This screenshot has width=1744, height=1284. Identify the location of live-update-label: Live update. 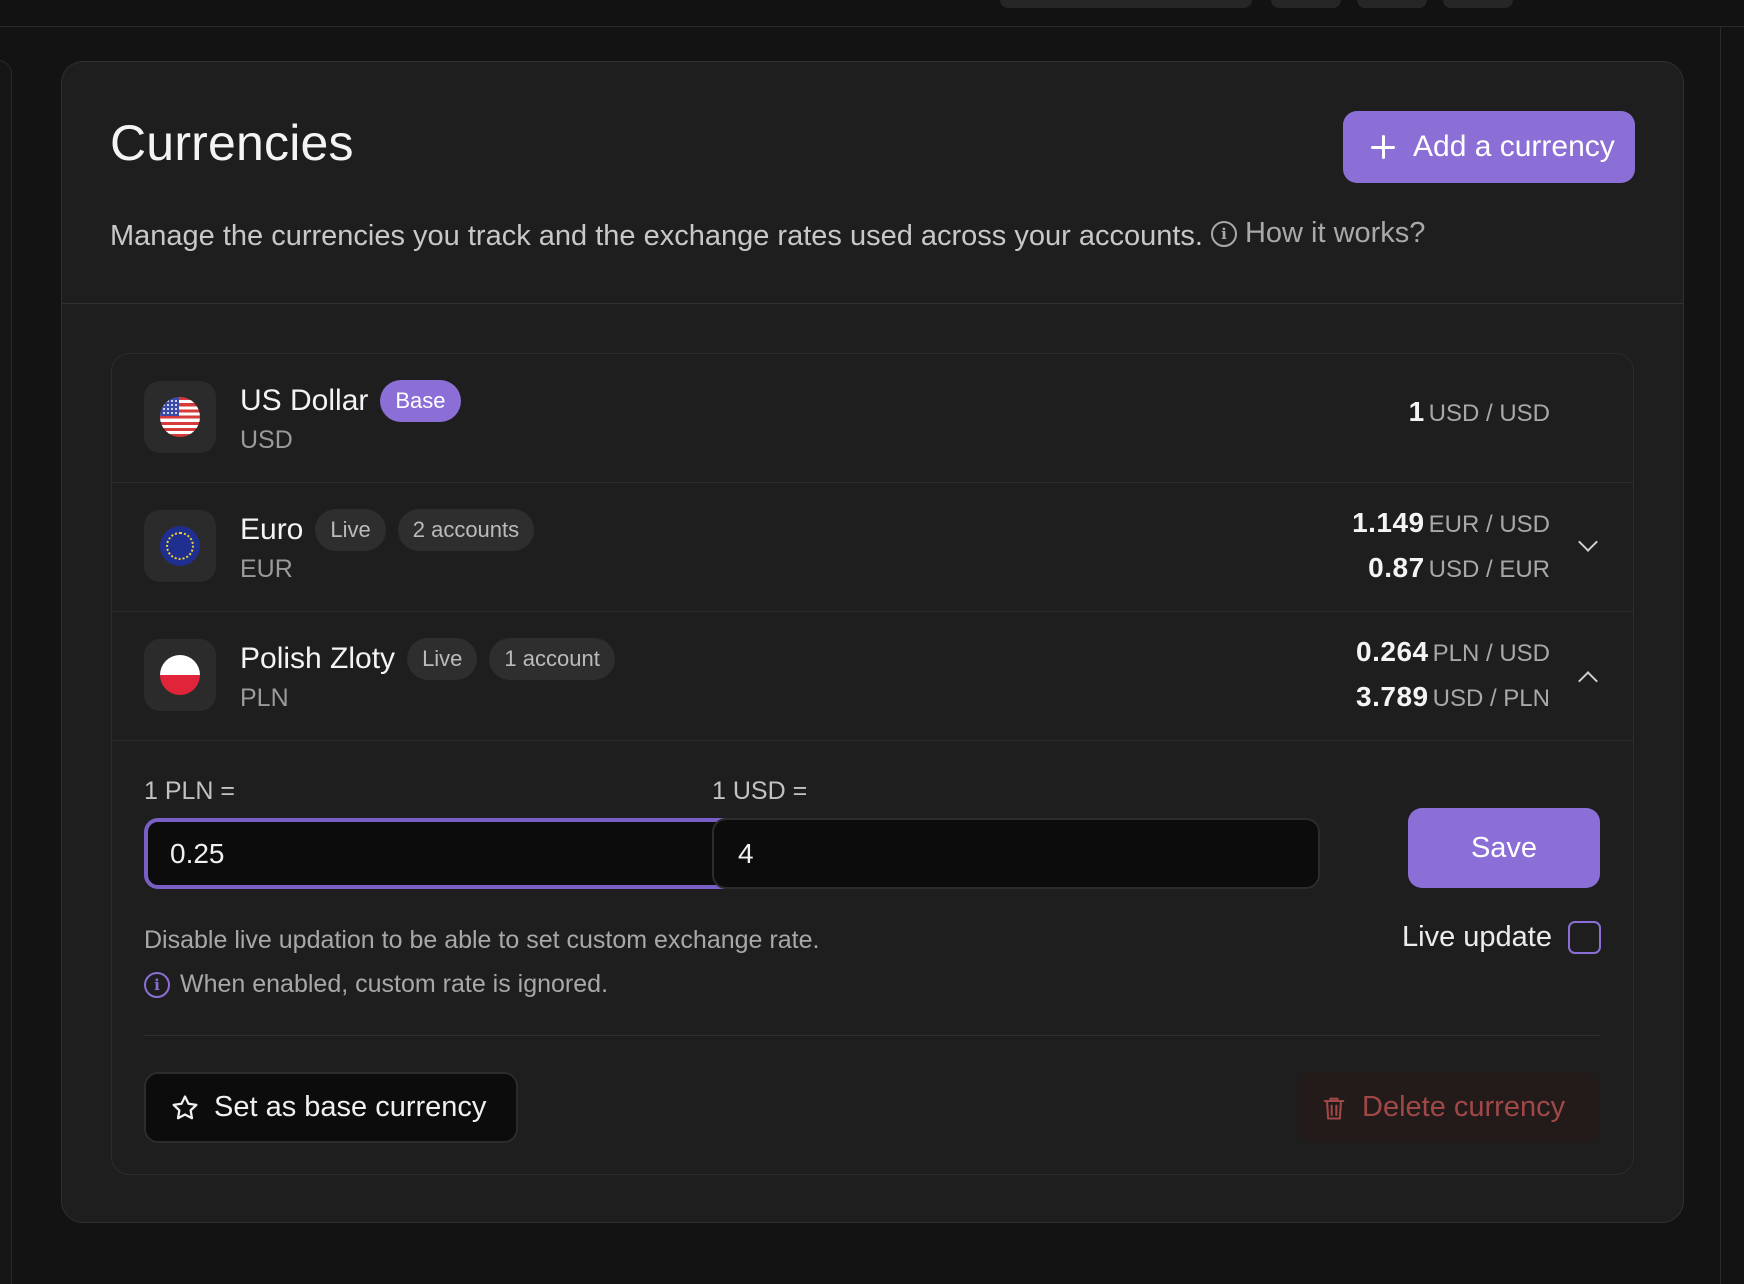
(1477, 937).